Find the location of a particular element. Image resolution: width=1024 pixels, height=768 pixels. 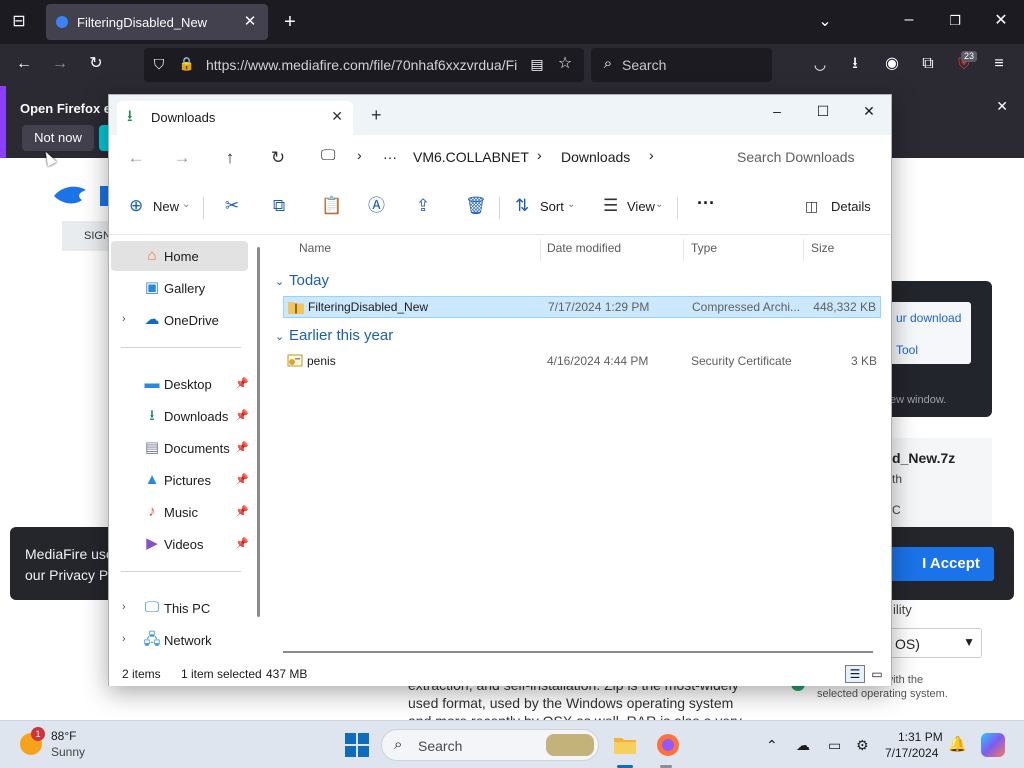

view-button: View is located at coordinates (641, 206).